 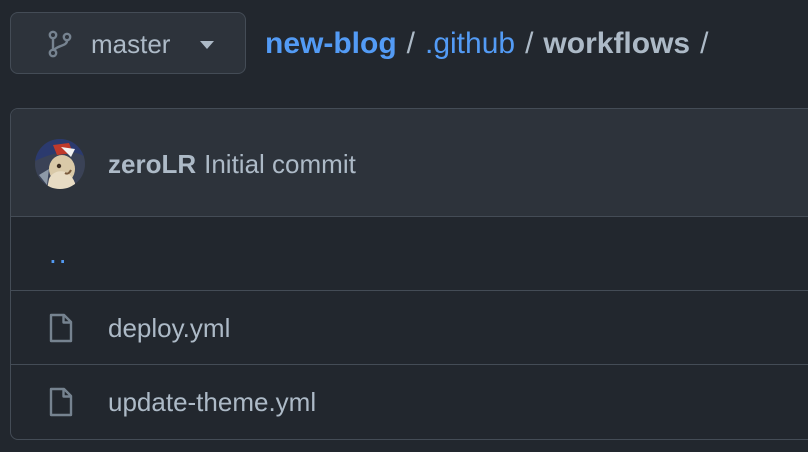 I want to click on git-branch-icon, so click(x=60, y=44).